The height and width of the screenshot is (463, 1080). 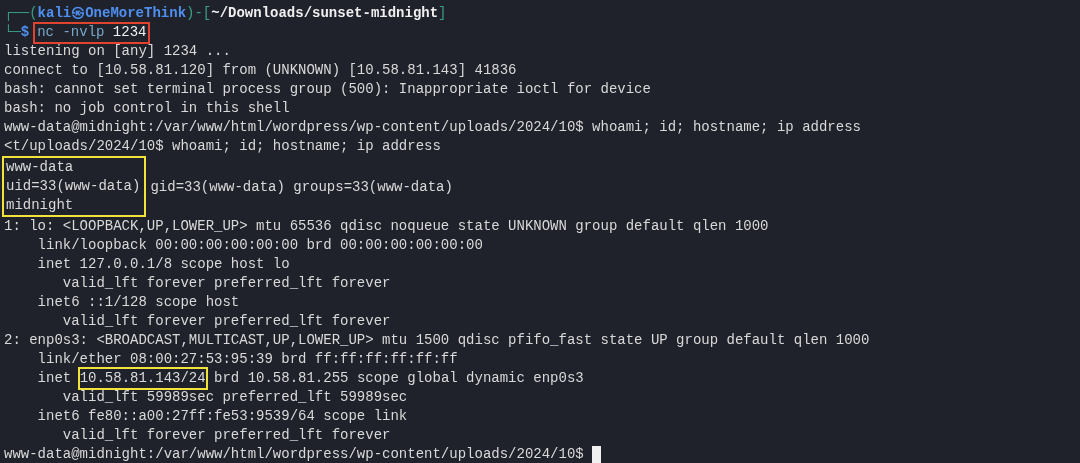 What do you see at coordinates (12, 32) in the screenshot?
I see `prompt-frame: └─` at bounding box center [12, 32].